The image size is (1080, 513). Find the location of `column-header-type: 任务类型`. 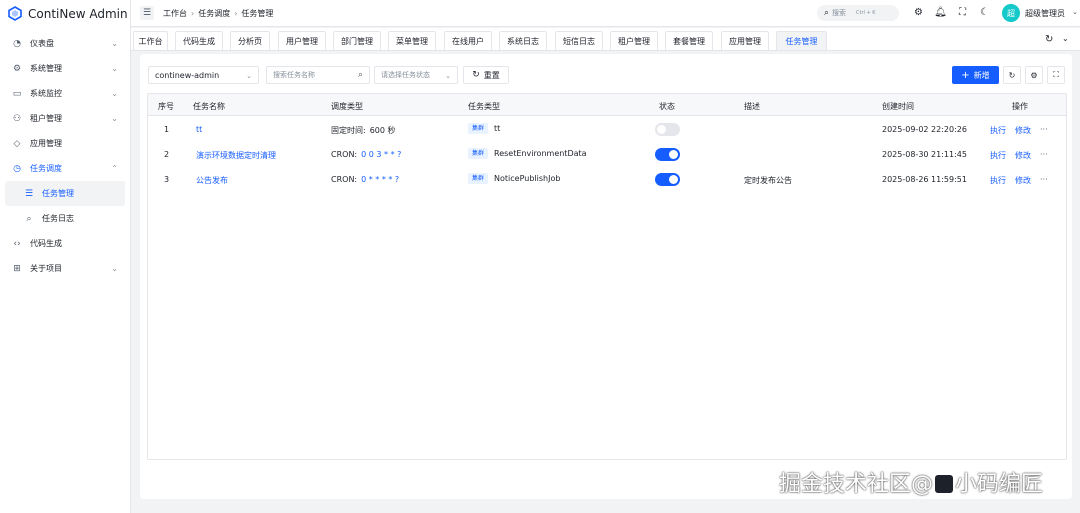

column-header-type: 任务类型 is located at coordinates (484, 106).